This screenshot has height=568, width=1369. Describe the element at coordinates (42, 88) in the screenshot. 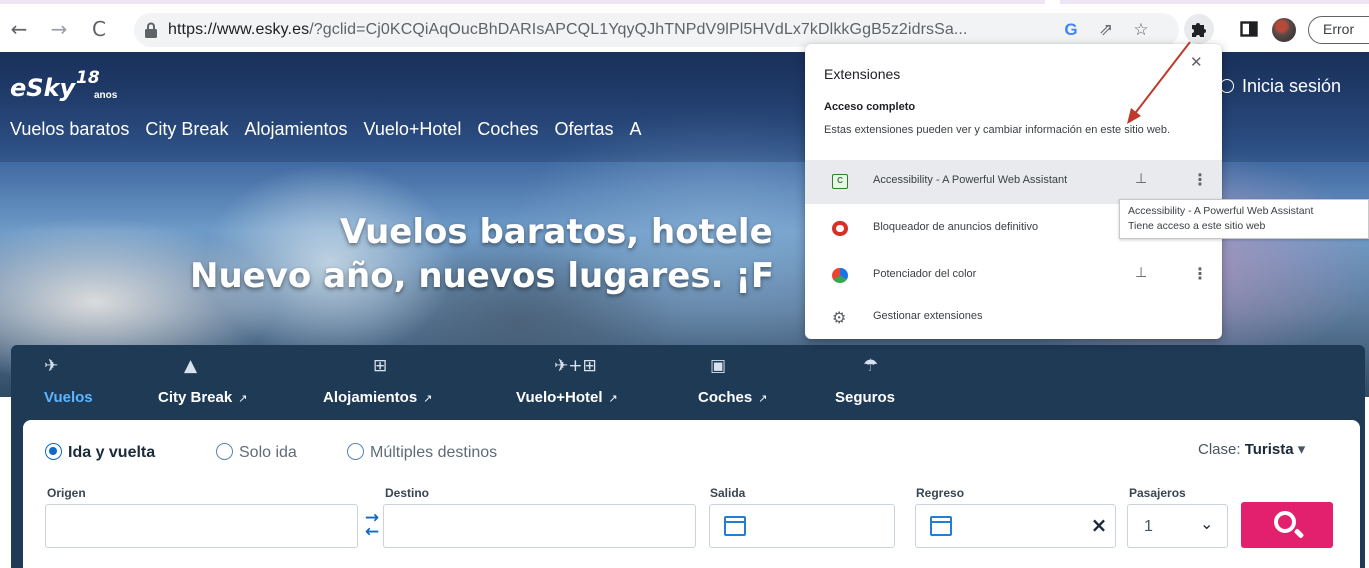

I see `esky-logo: eSky` at that location.